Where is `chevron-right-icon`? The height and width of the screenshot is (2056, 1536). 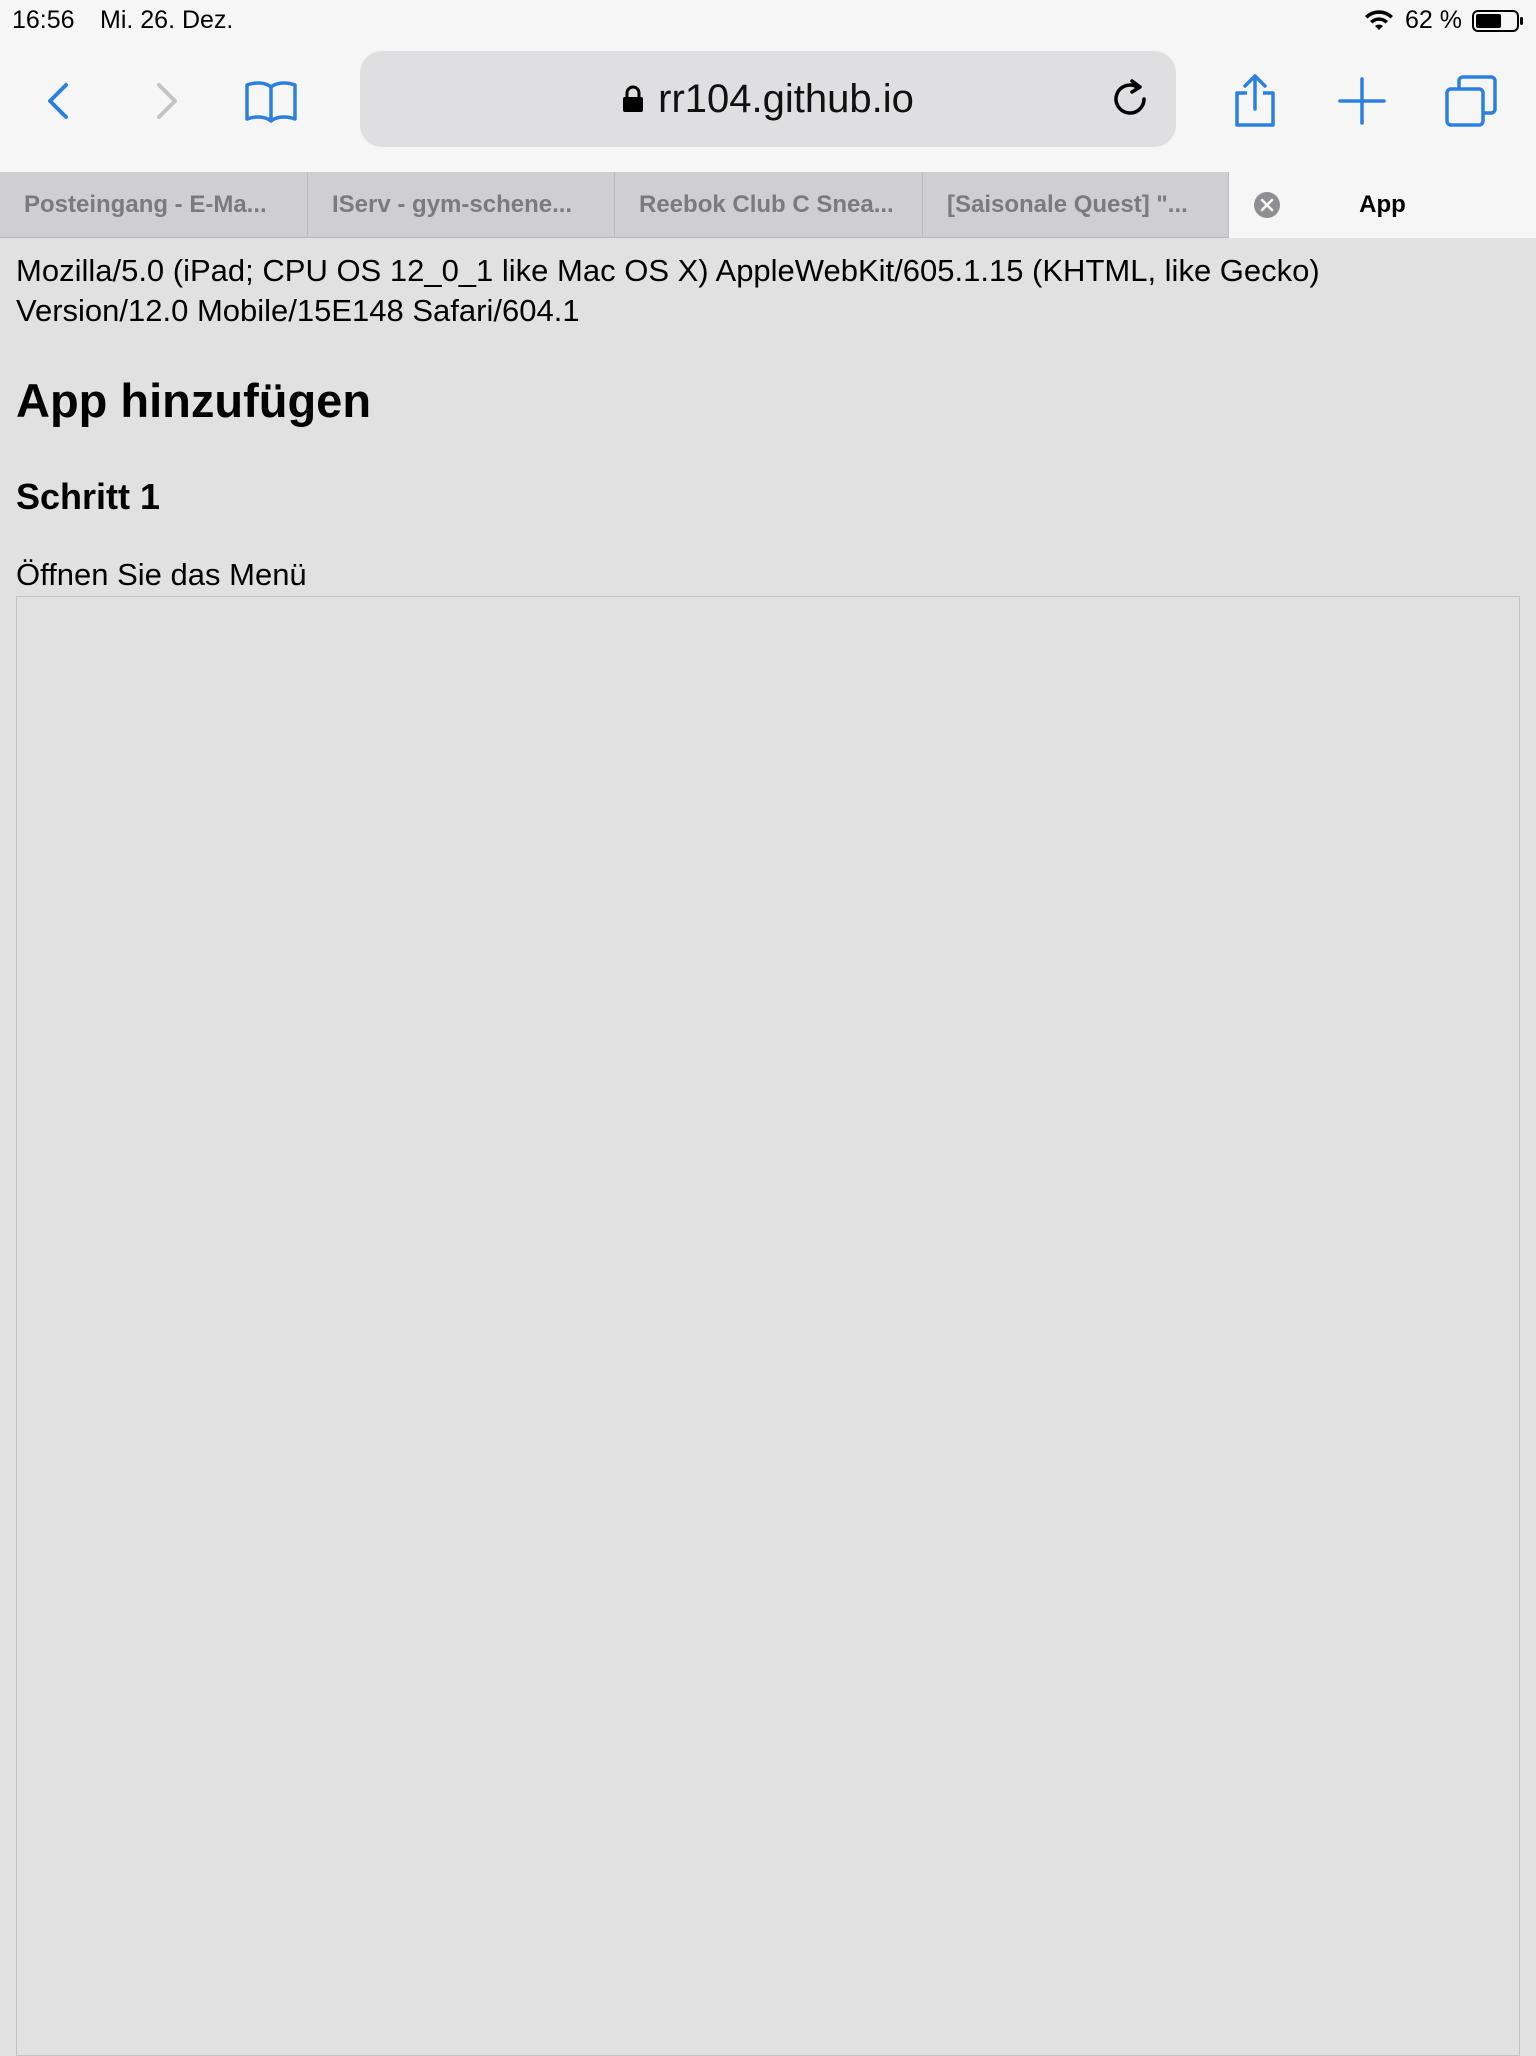 chevron-right-icon is located at coordinates (167, 101).